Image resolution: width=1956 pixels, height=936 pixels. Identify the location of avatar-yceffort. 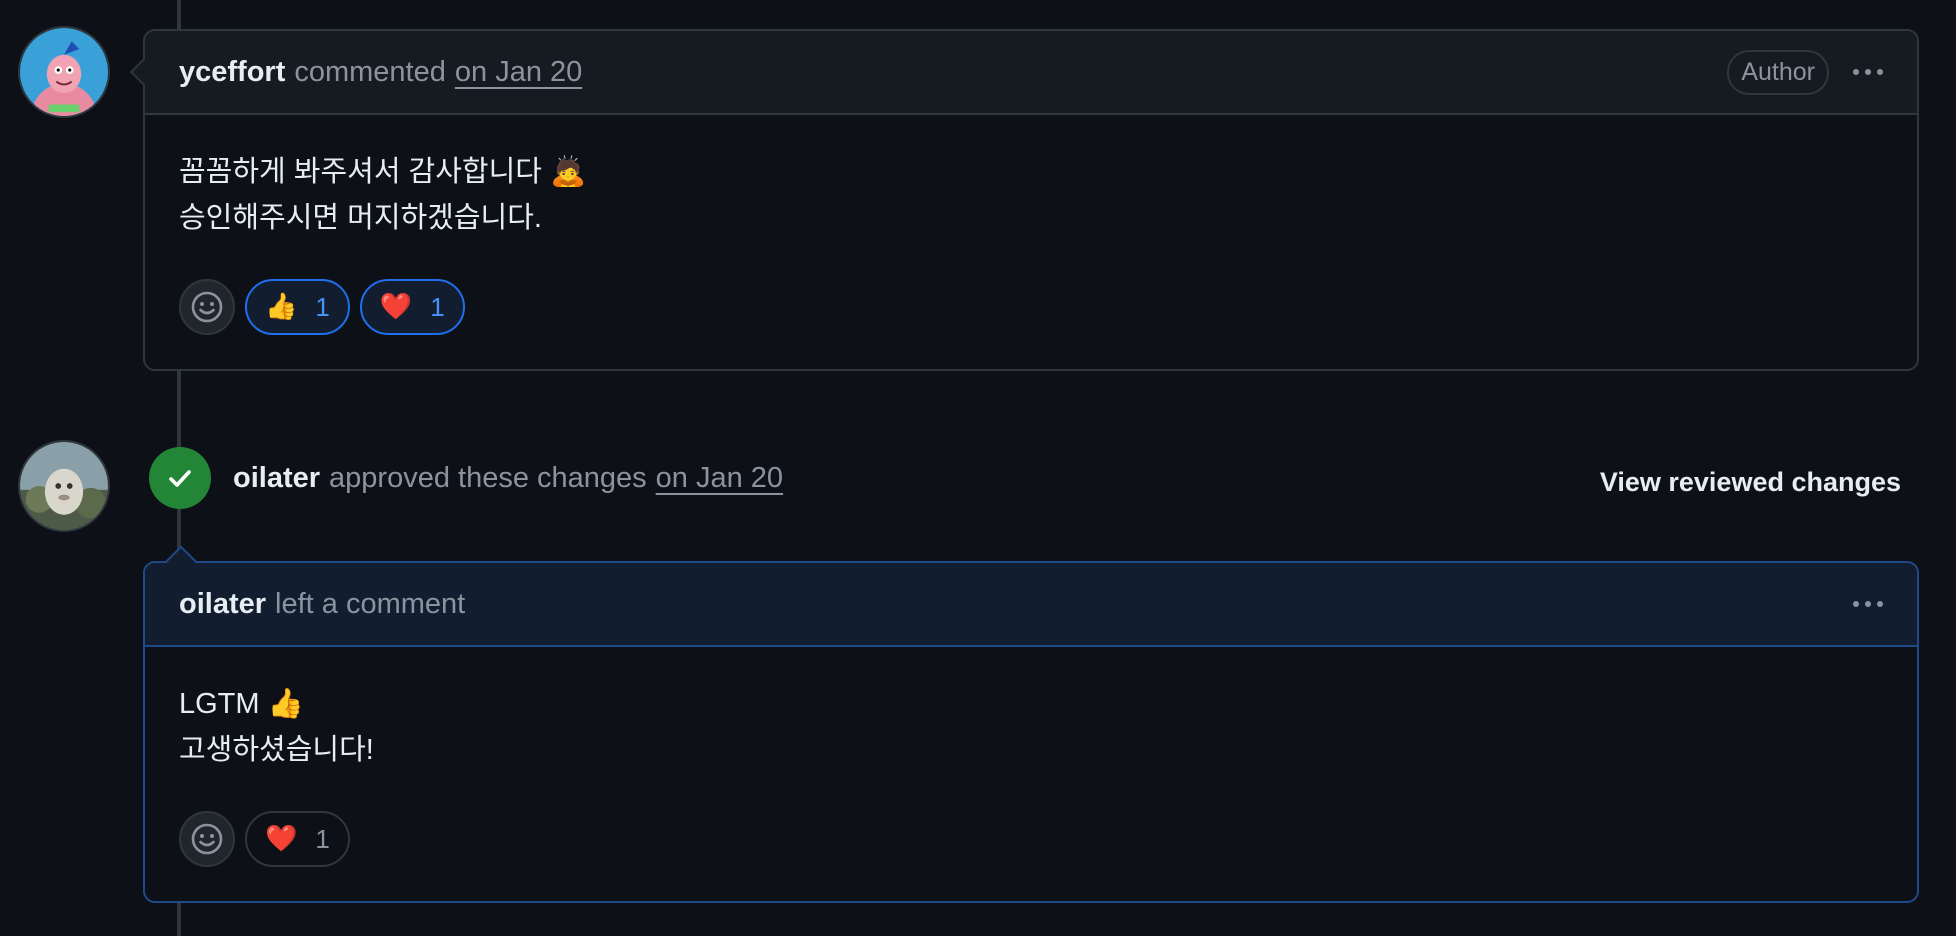
(64, 72).